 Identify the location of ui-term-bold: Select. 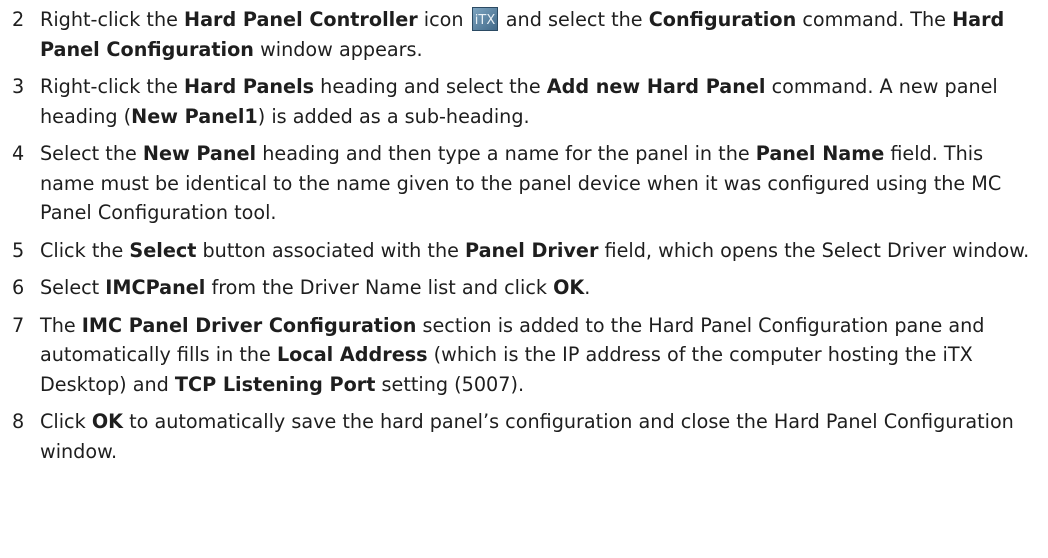
(163, 250).